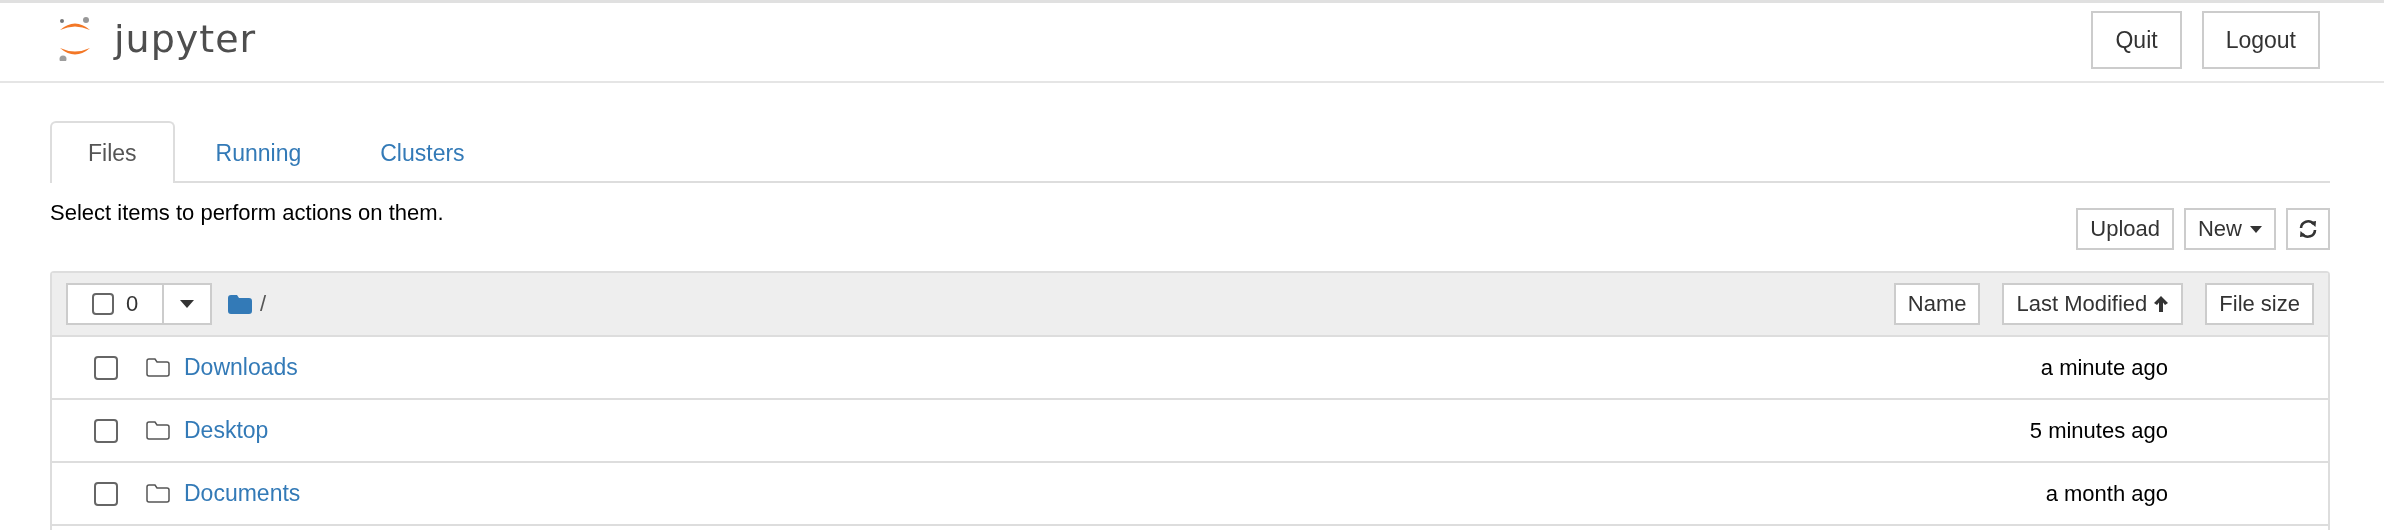 This screenshot has width=2384, height=530. What do you see at coordinates (2125, 229) in the screenshot?
I see `upload-button: Upload` at bounding box center [2125, 229].